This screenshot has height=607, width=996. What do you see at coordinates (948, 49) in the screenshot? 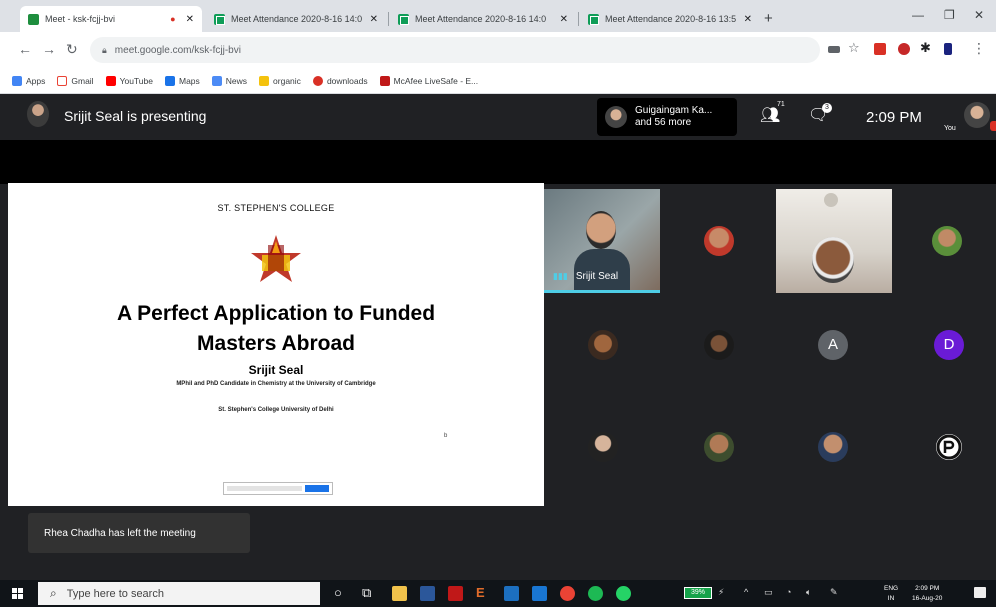
I see `extension-blue-icon` at bounding box center [948, 49].